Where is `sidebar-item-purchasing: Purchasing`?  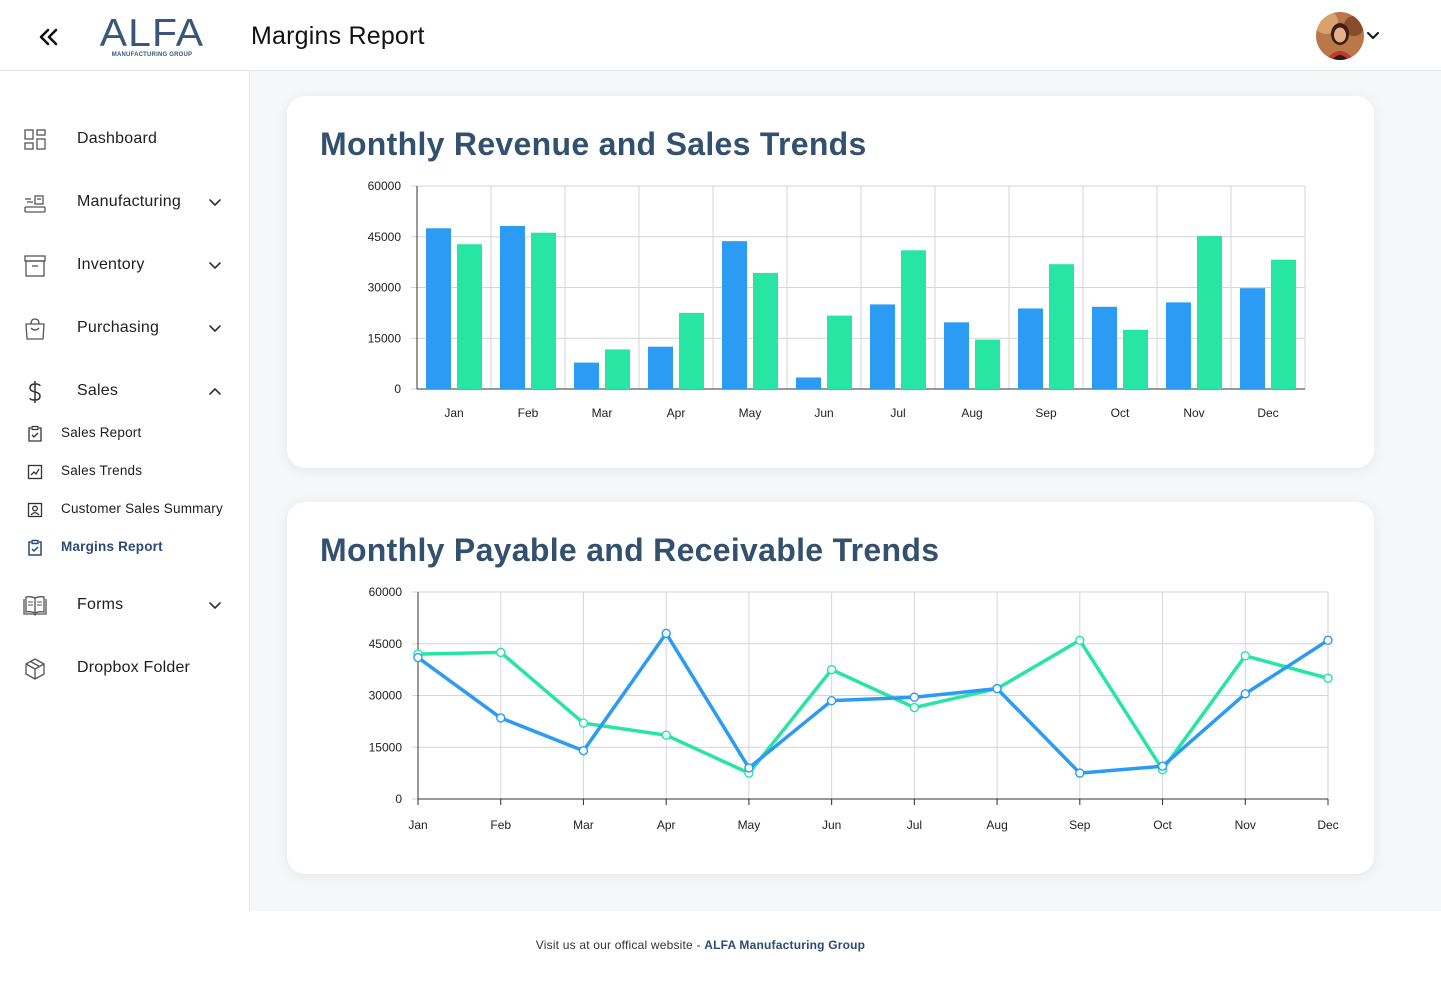
sidebar-item-purchasing: Purchasing is located at coordinates (124, 329).